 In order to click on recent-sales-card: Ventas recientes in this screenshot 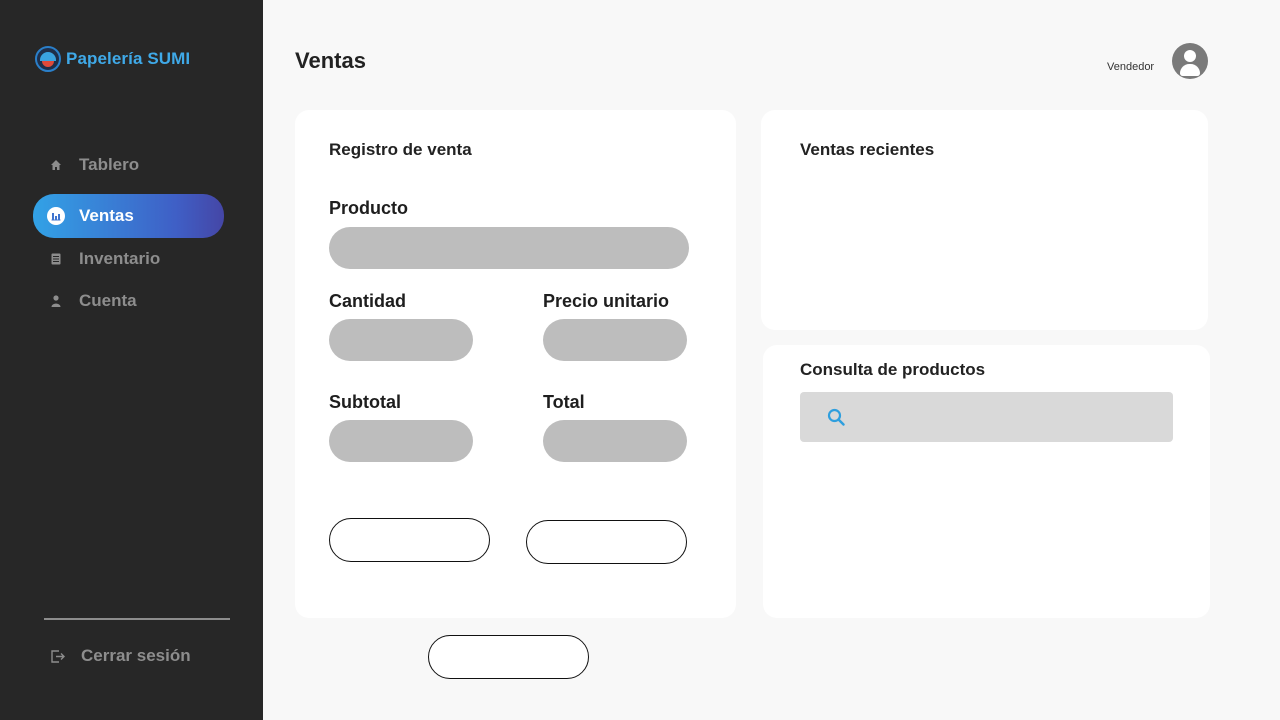, I will do `click(984, 220)`.